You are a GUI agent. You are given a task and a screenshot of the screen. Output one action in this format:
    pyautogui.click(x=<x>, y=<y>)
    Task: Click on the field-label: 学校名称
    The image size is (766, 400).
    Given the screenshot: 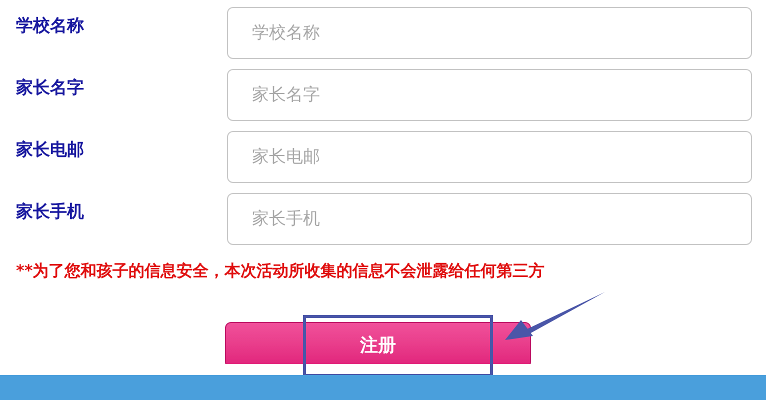 What is the action you would take?
    pyautogui.click(x=50, y=26)
    